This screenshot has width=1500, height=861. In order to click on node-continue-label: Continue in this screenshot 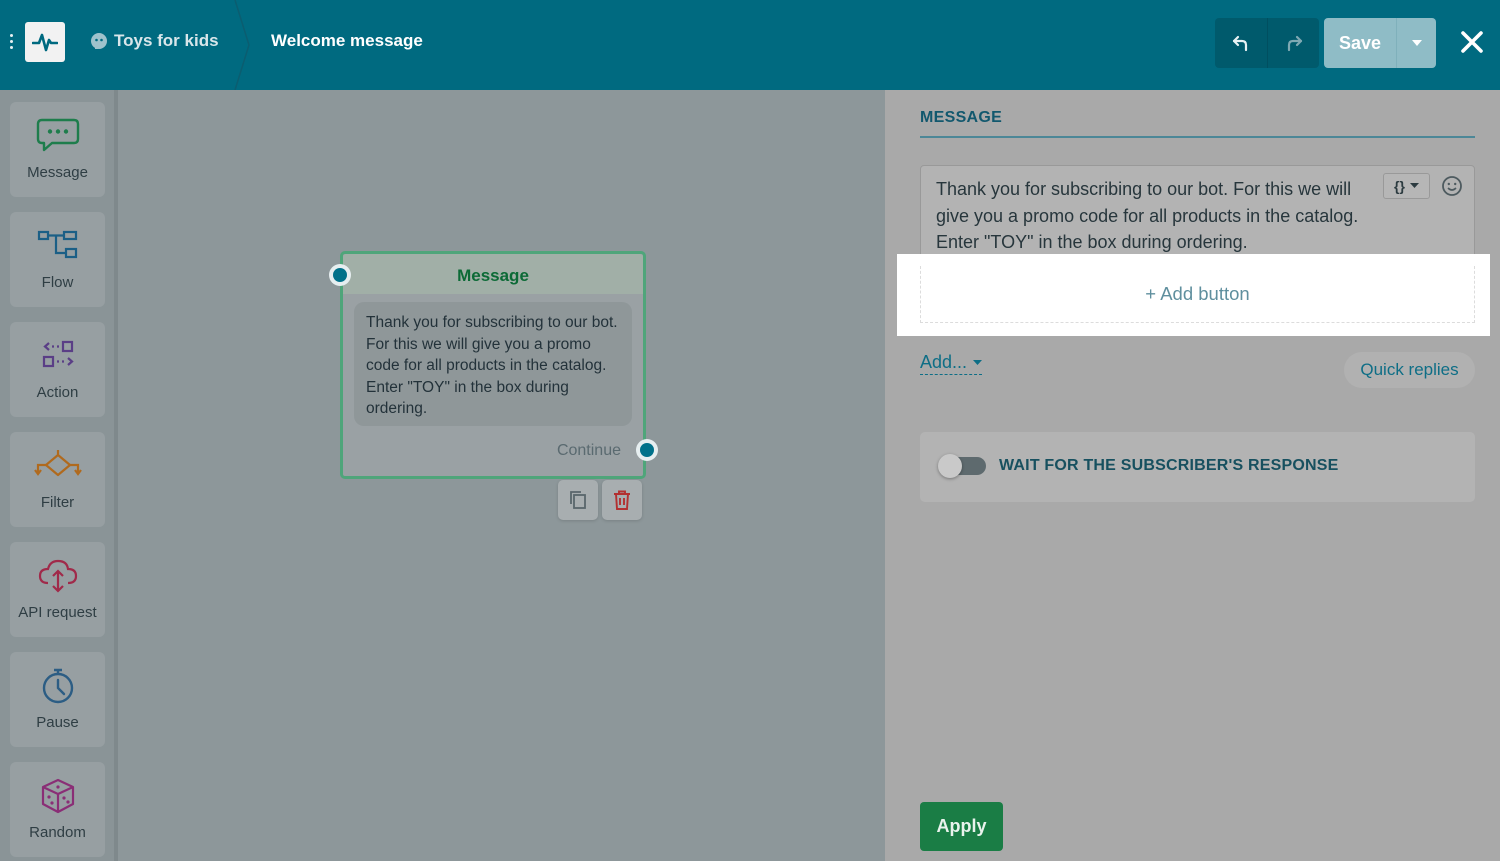, I will do `click(588, 450)`.